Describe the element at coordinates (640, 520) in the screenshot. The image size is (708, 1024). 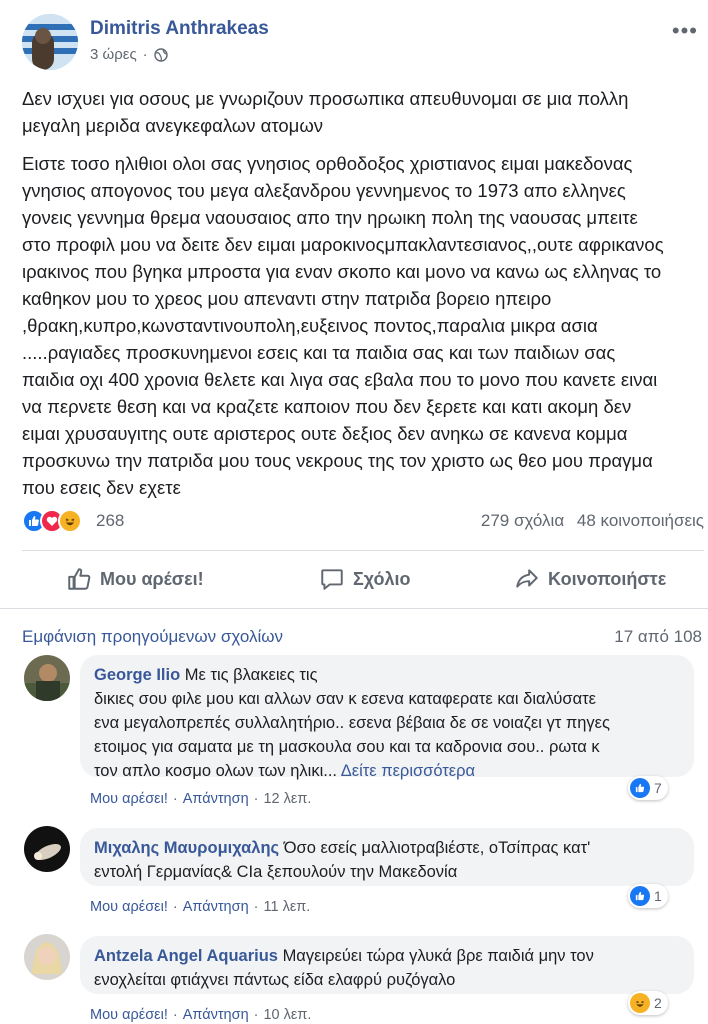
I see `shares-count: 48 κοινοποιήσεις` at that location.